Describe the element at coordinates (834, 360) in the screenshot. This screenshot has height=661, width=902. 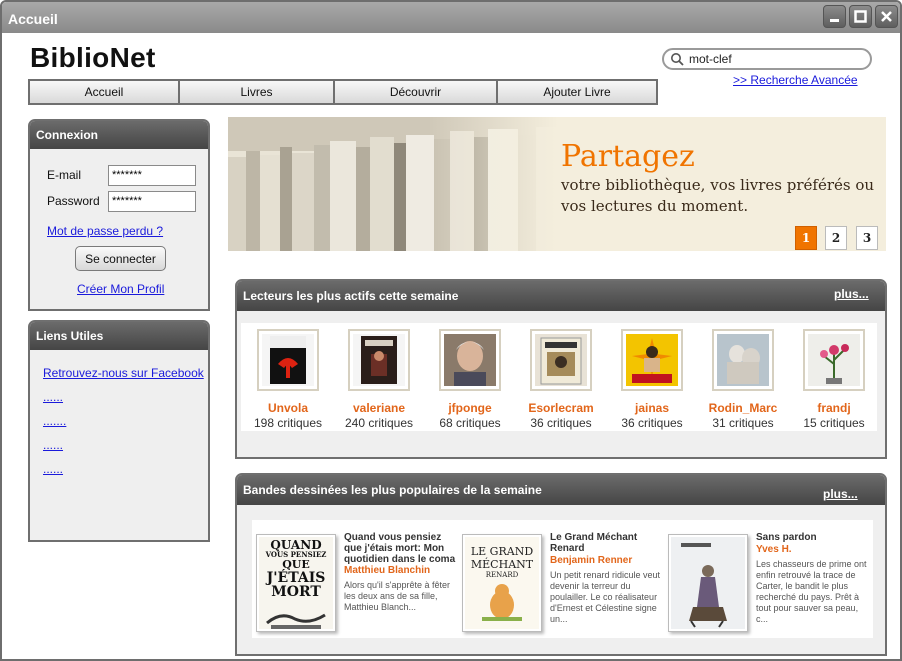
I see `flower-icon` at that location.